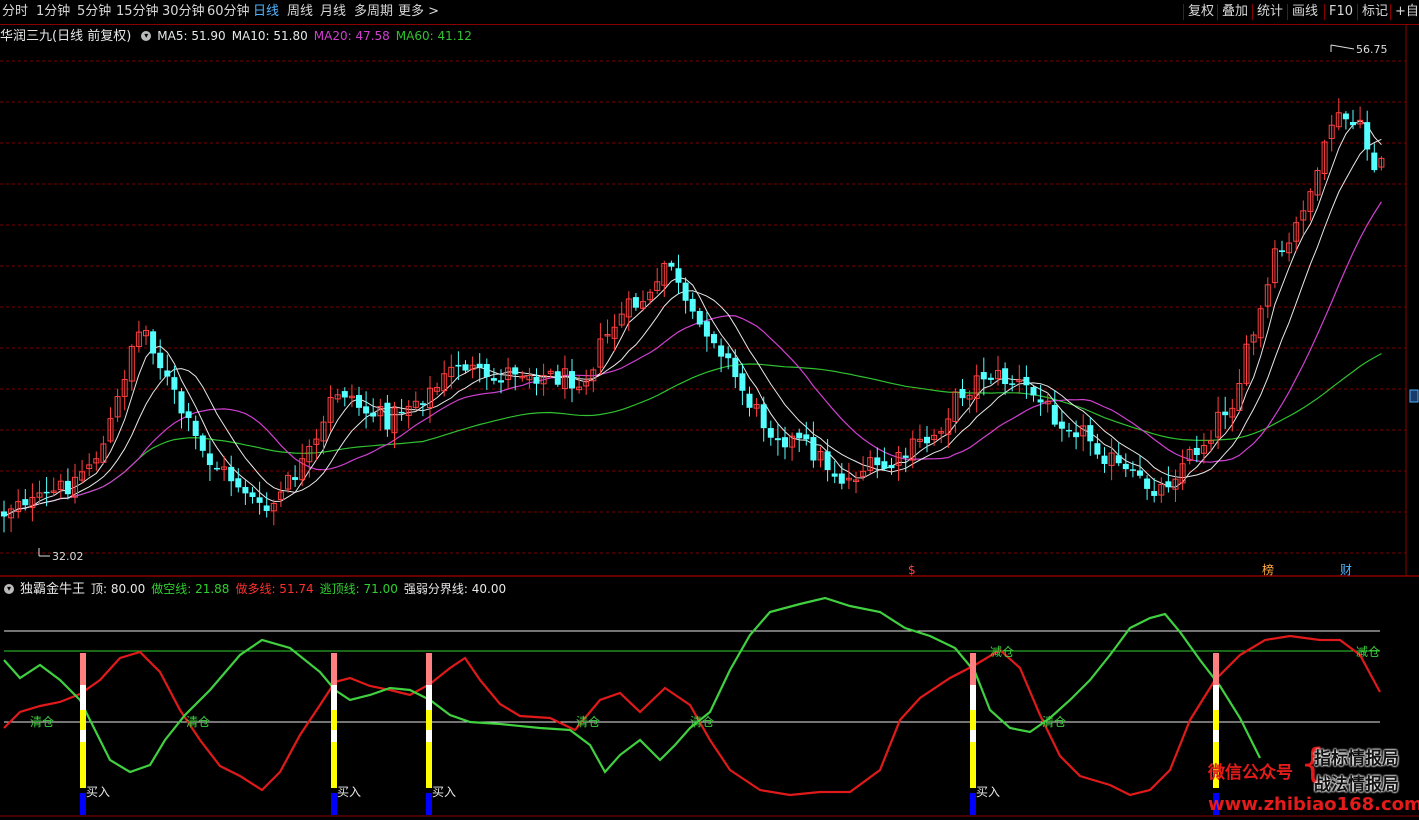 The height and width of the screenshot is (820, 1419). What do you see at coordinates (912, 570) in the screenshot?
I see `event-marker: $` at bounding box center [912, 570].